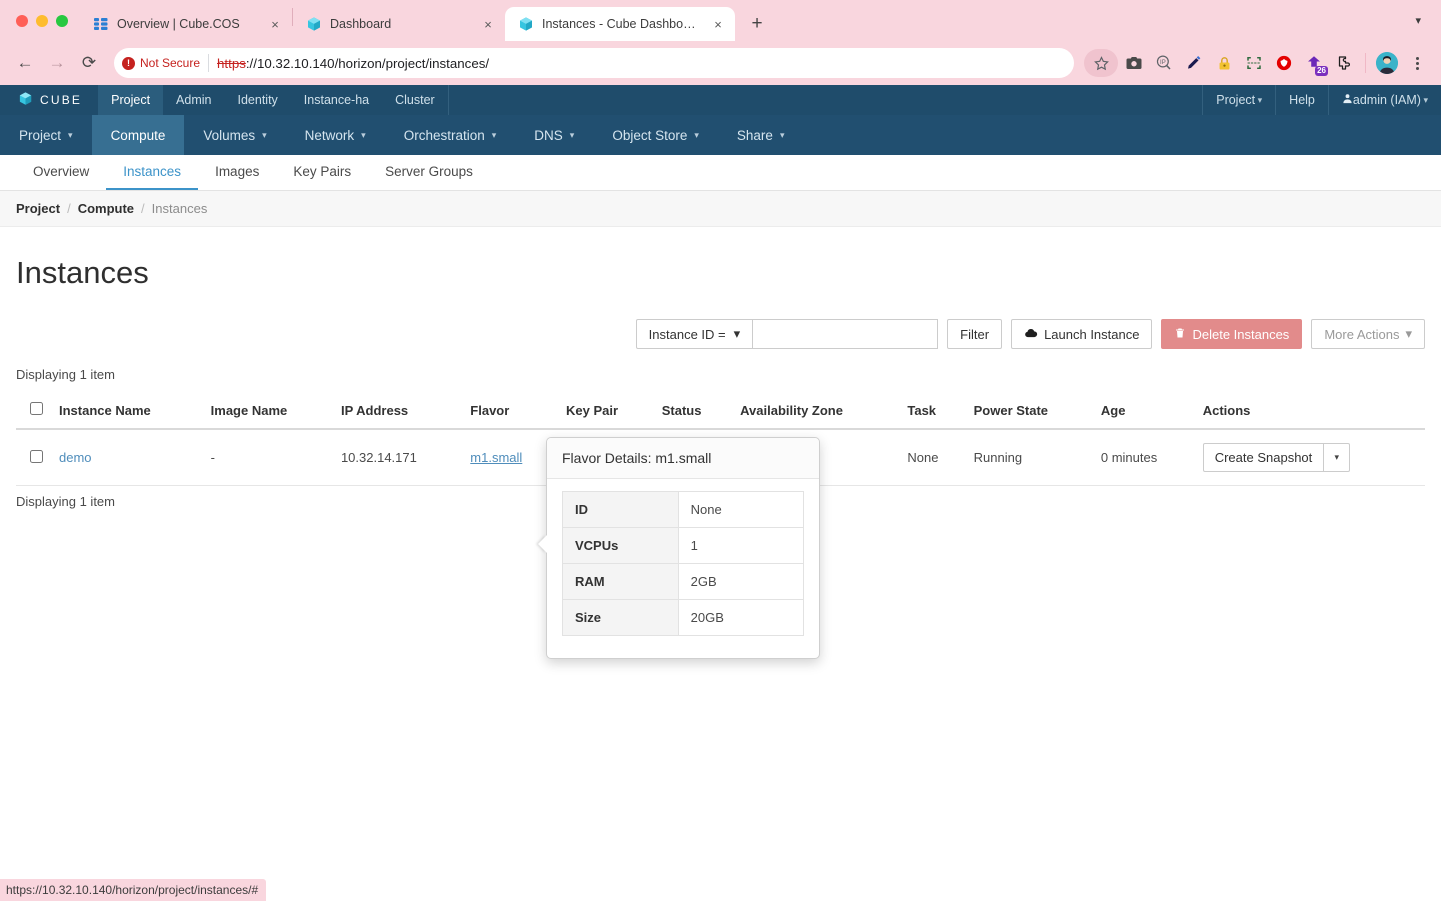  I want to click on brand-logo: CUBE, so click(49, 100).